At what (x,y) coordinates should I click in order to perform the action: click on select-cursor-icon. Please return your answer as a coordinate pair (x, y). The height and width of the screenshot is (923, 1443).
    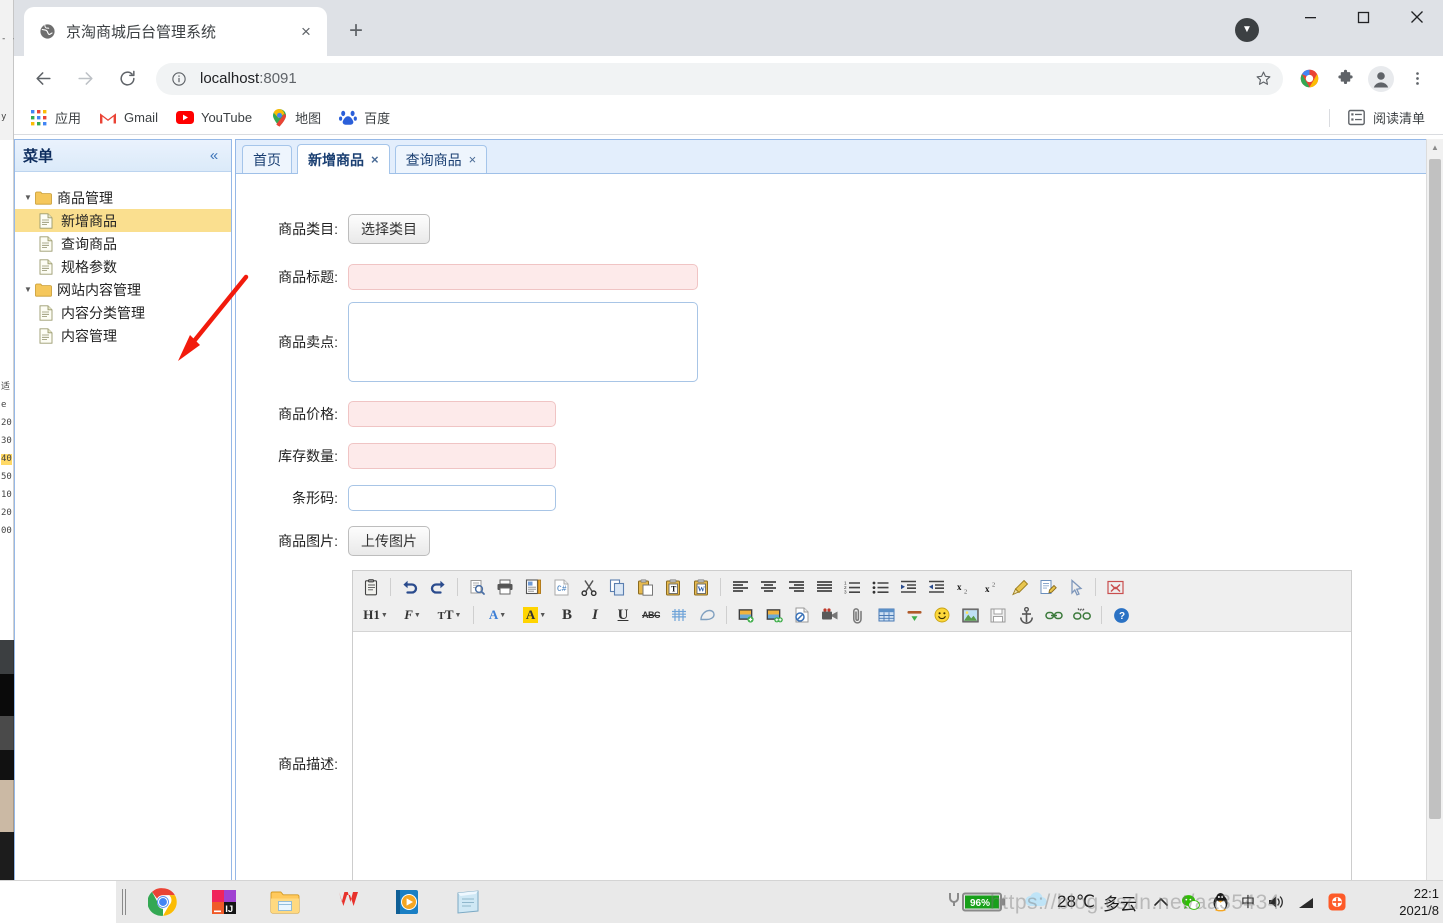
    Looking at the image, I should click on (1076, 587).